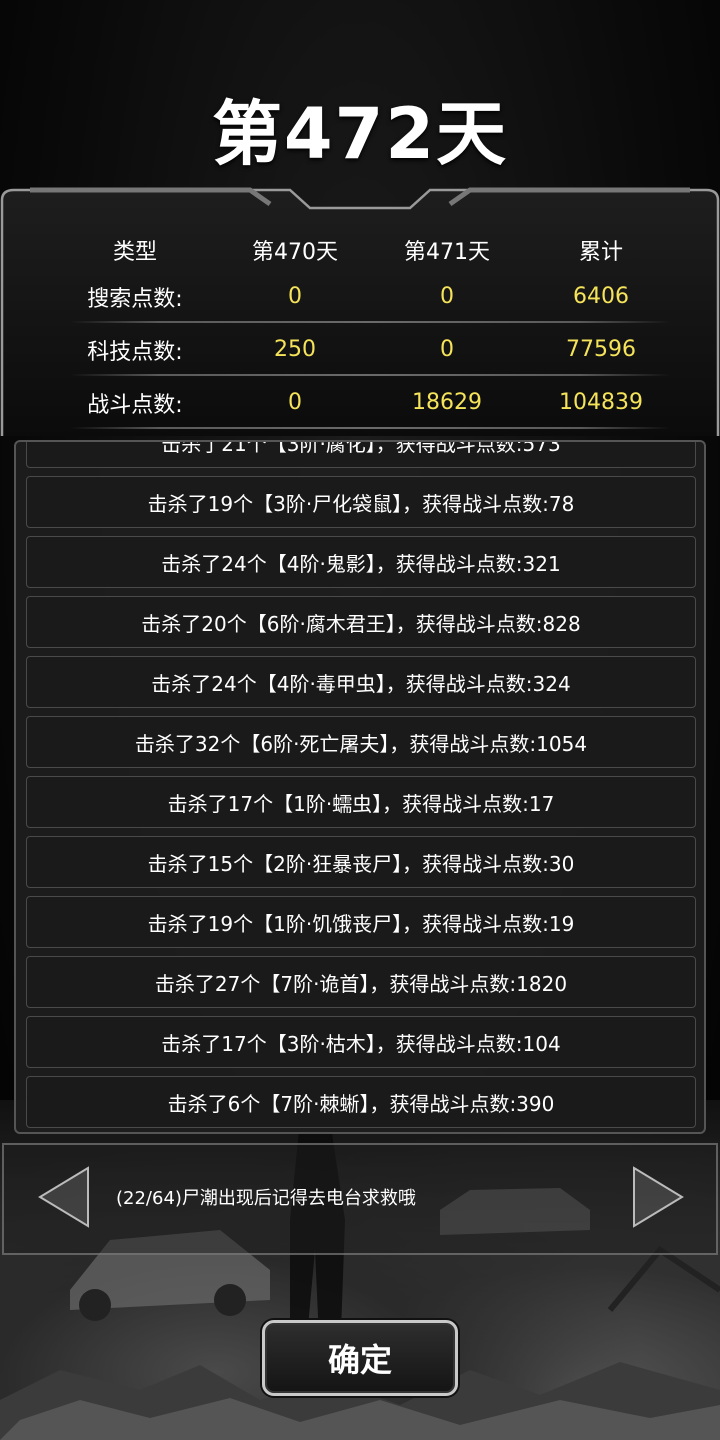  I want to click on arrow-left-icon, so click(63, 1197).